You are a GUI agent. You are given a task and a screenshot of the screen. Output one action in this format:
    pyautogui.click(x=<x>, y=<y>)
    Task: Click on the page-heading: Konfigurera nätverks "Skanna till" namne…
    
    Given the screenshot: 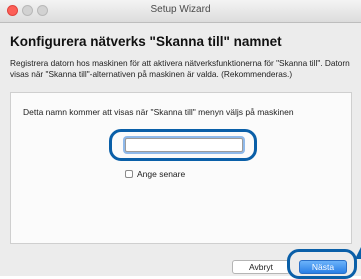 What is the action you would take?
    pyautogui.click(x=146, y=41)
    